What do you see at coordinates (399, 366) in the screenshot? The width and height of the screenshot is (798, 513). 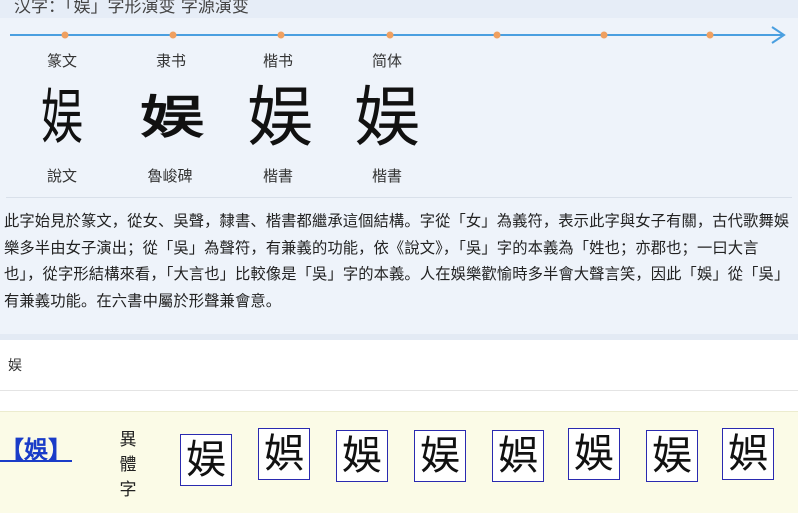 I see `search-result-row: 娱` at bounding box center [399, 366].